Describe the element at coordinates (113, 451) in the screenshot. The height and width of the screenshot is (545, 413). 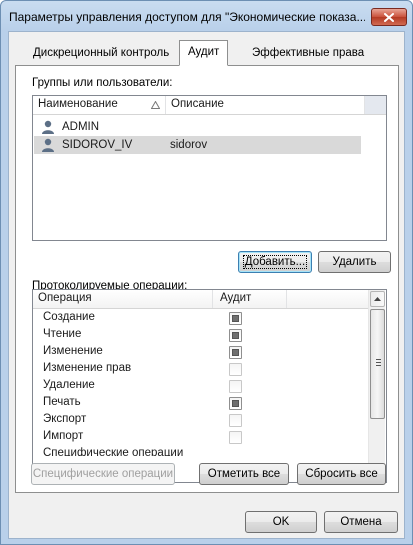
I see `operation-name: Специфические операции` at that location.